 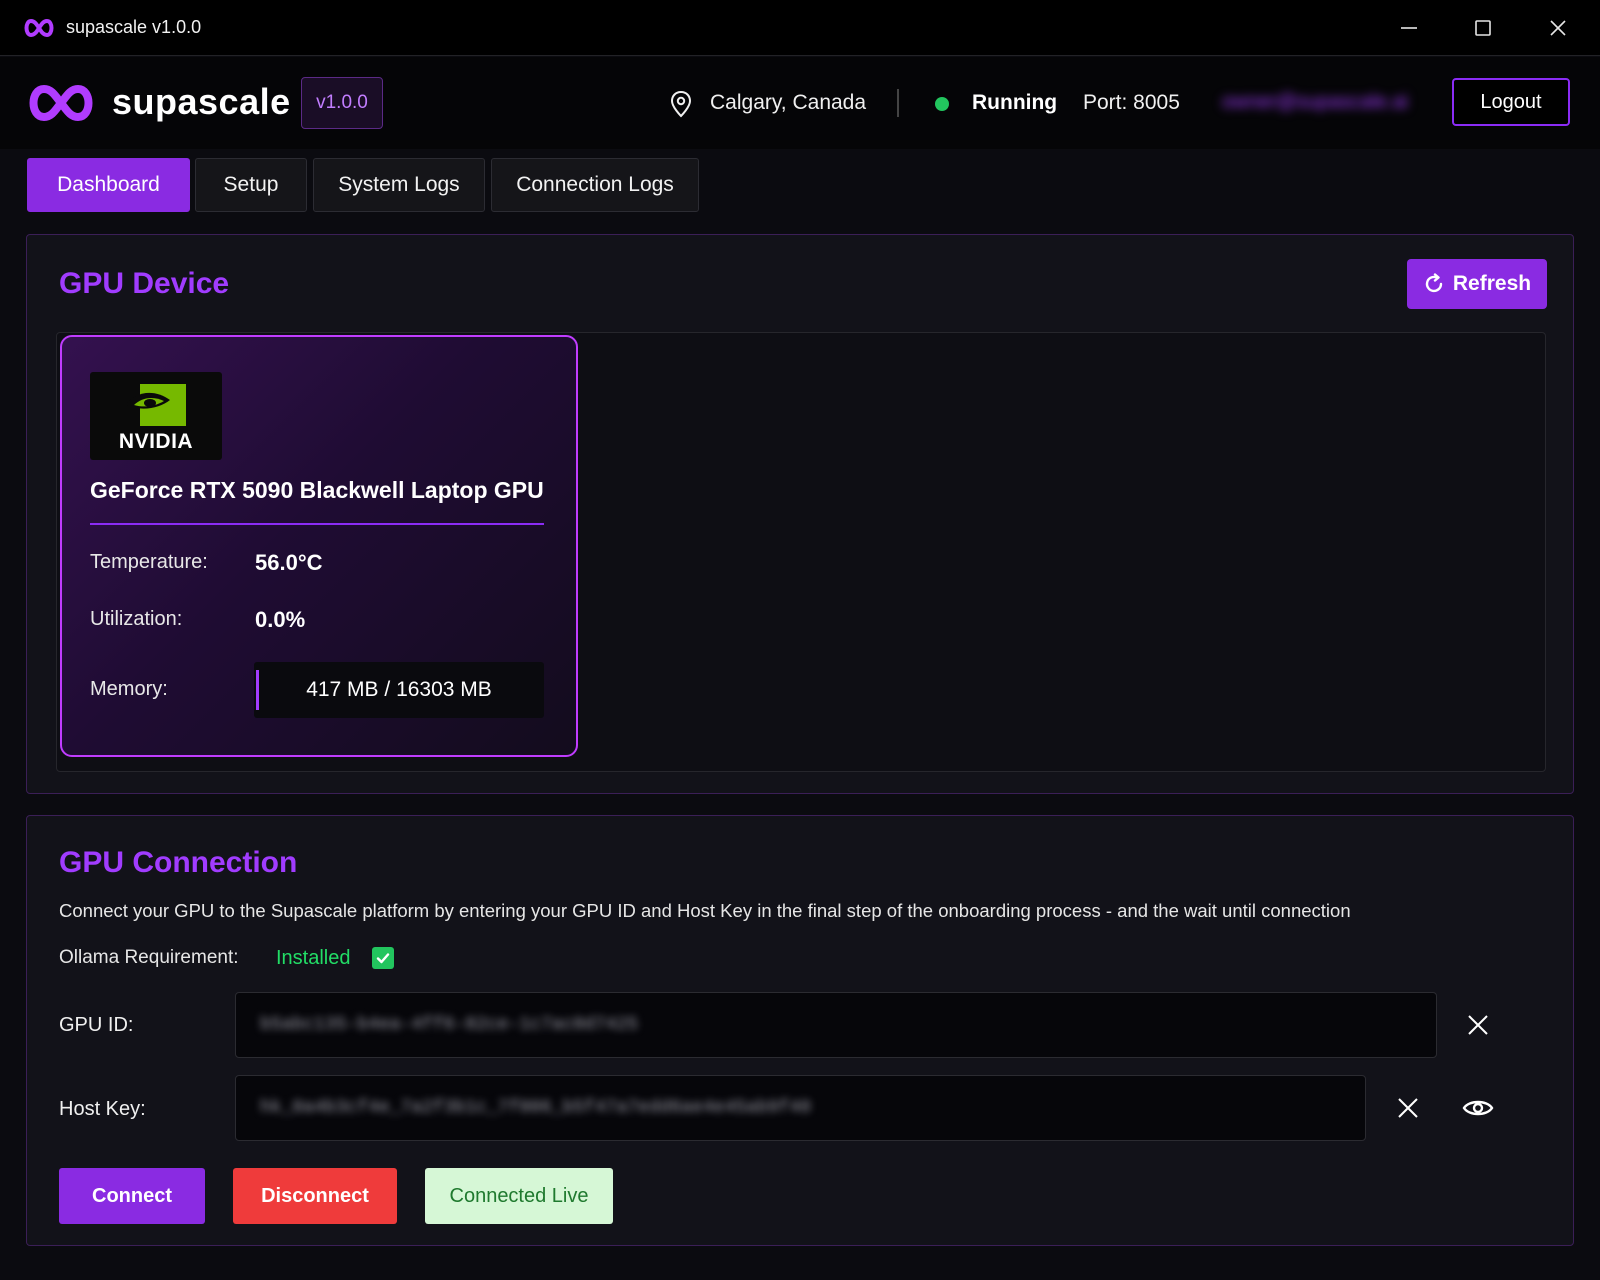 I want to click on refresh-icon, so click(x=1434, y=283).